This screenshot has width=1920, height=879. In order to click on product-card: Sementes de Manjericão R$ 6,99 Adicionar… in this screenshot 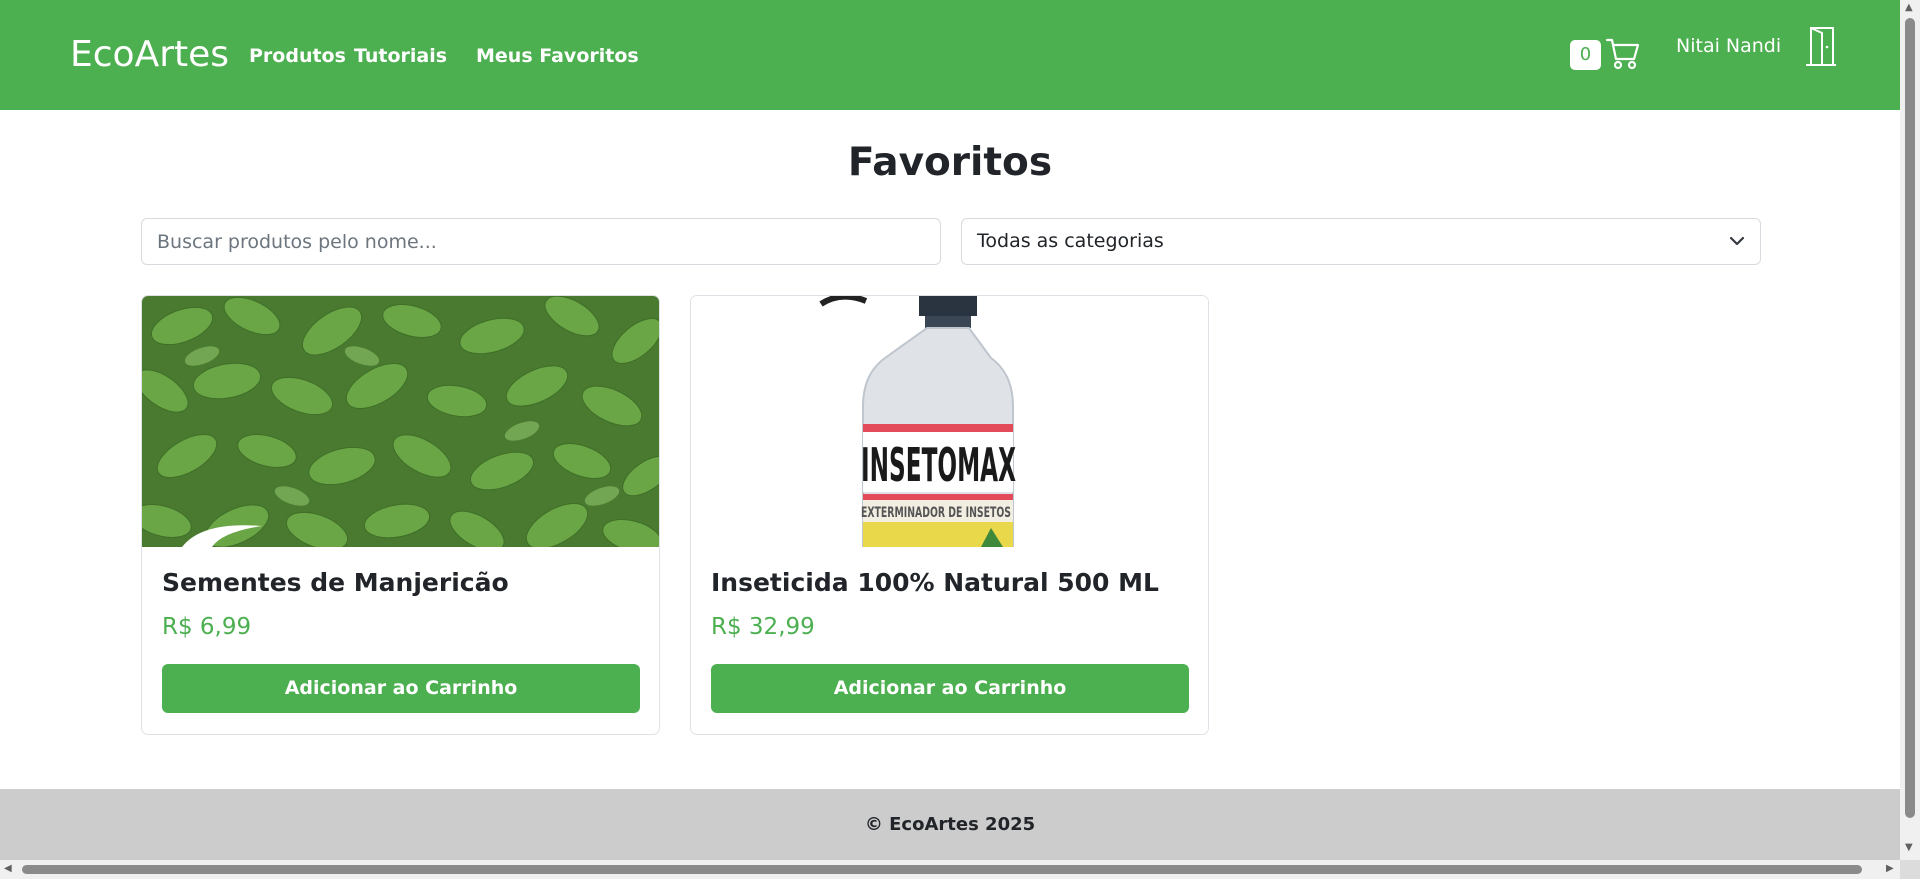, I will do `click(400, 515)`.